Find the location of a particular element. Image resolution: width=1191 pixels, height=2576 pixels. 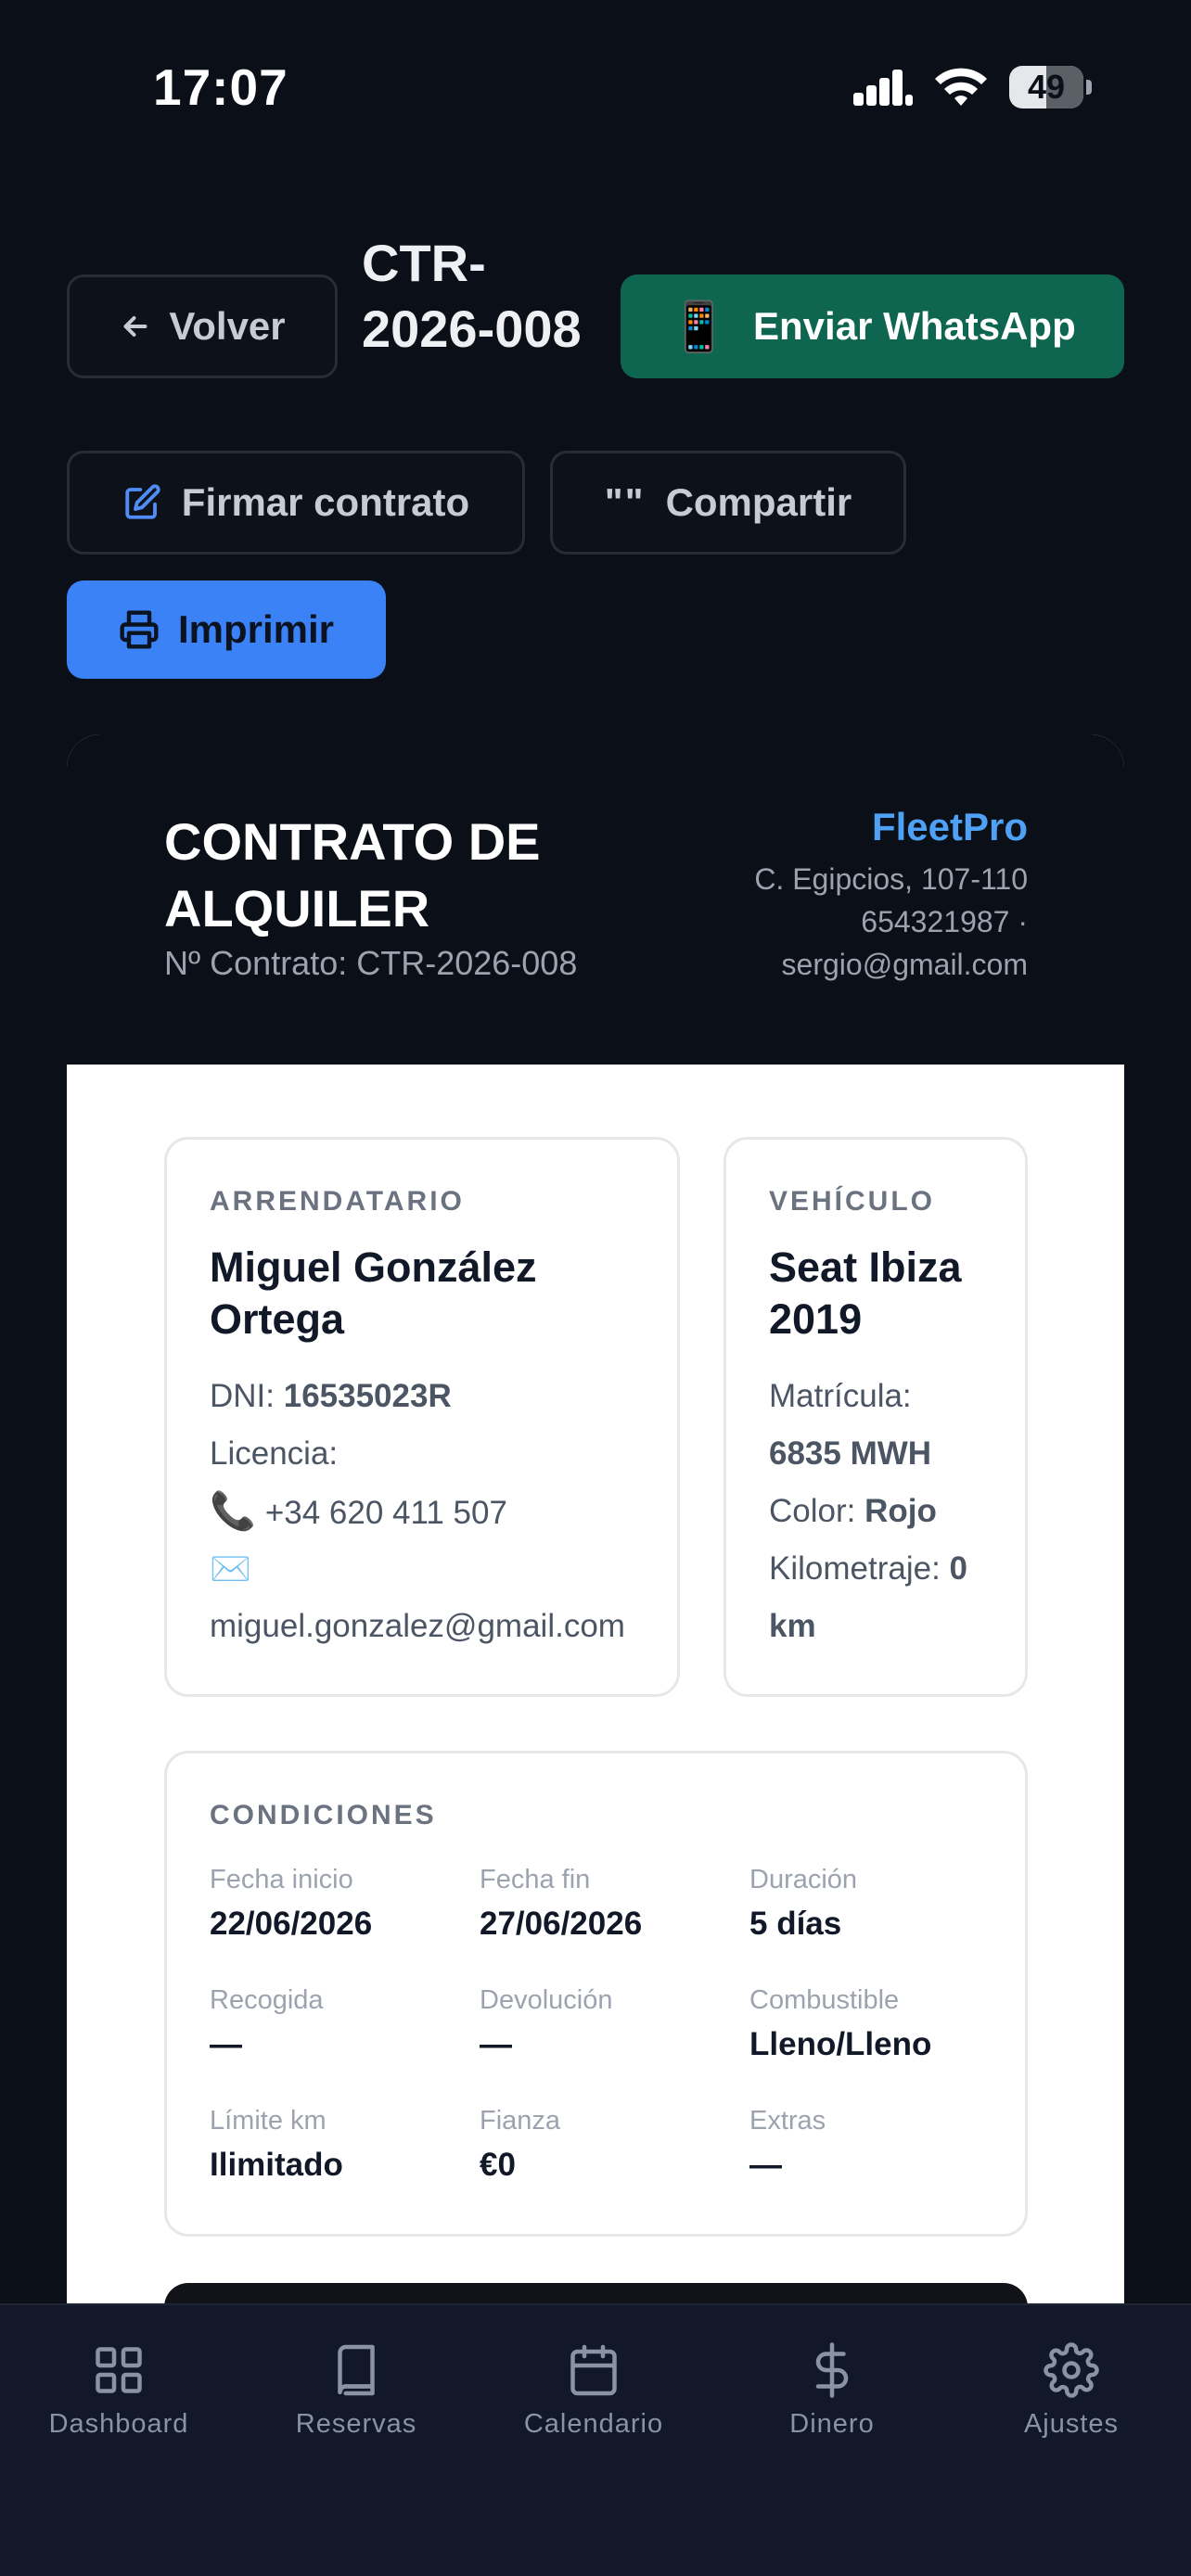

cellular-signal-icon is located at coordinates (883, 88).